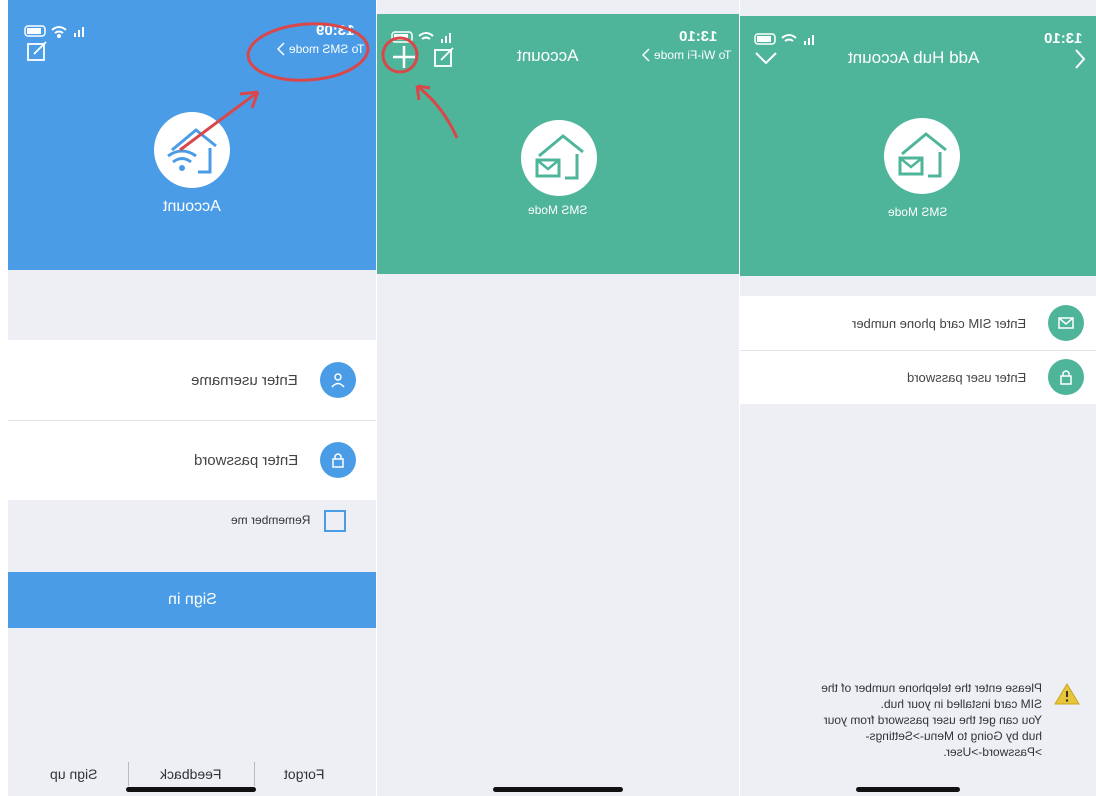 The width and height of the screenshot is (1096, 796). Describe the element at coordinates (1067, 696) in the screenshot. I see `warning-icon` at that location.